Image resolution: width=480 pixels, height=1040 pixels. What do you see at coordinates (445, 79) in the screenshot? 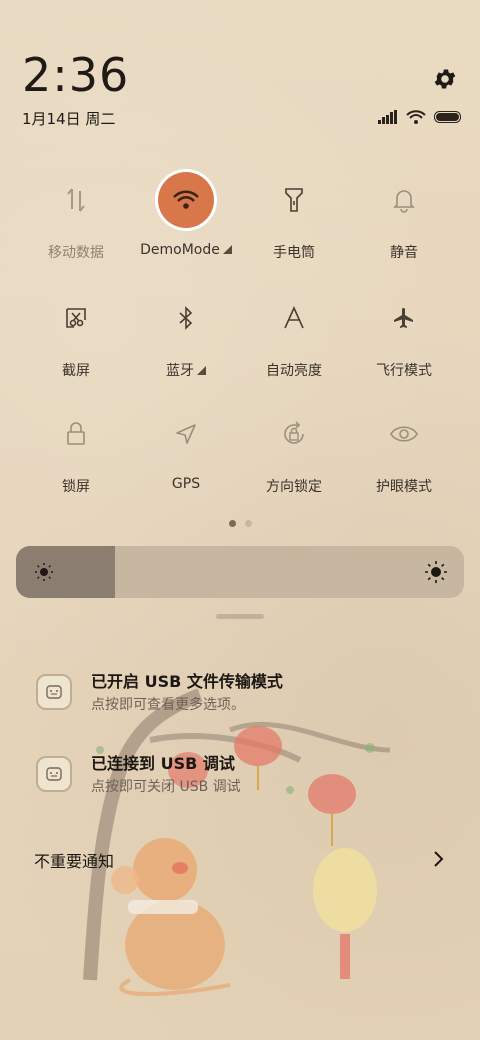
I see `settings-gear-icon` at bounding box center [445, 79].